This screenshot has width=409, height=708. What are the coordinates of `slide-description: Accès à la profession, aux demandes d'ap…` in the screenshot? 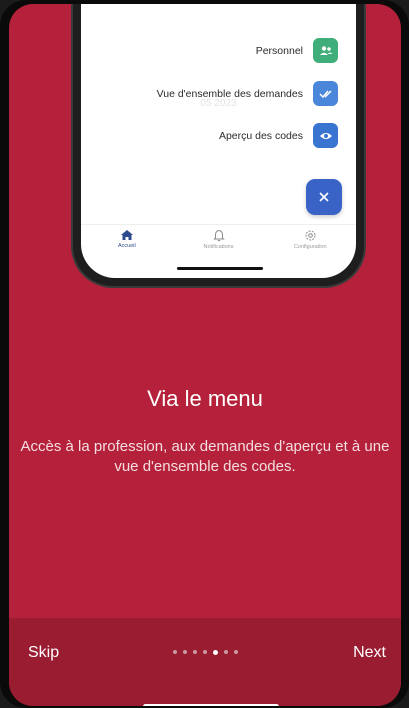 It's located at (205, 456).